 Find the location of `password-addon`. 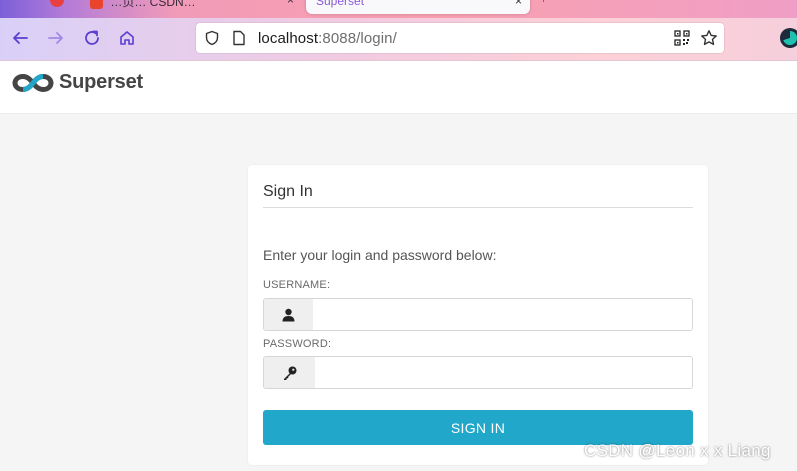

password-addon is located at coordinates (290, 372).